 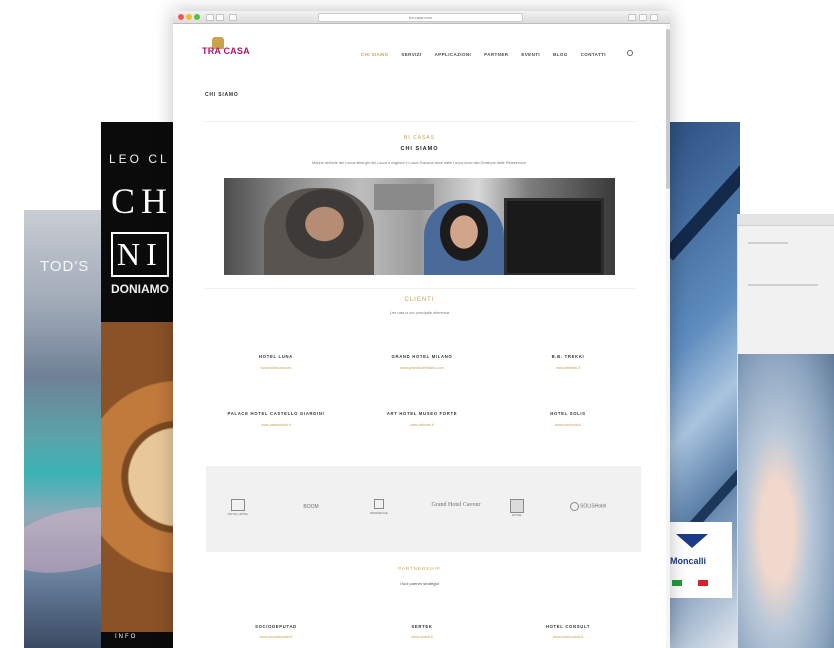 I want to click on partner-link: www.sertek.it, so click(x=422, y=637).